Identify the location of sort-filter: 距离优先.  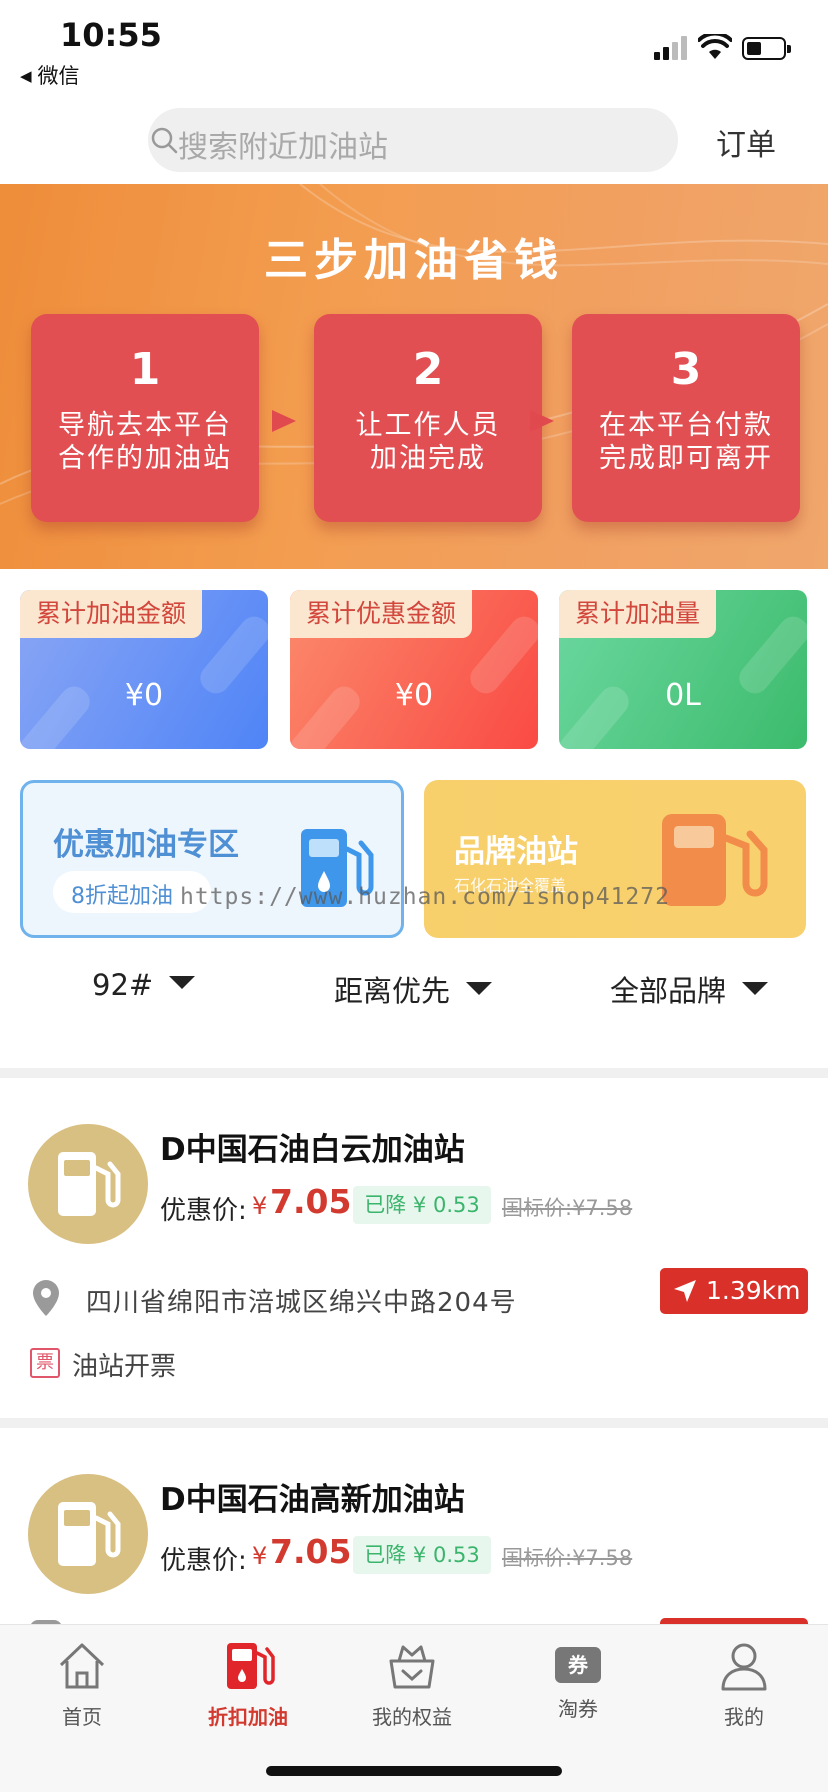
(413, 989).